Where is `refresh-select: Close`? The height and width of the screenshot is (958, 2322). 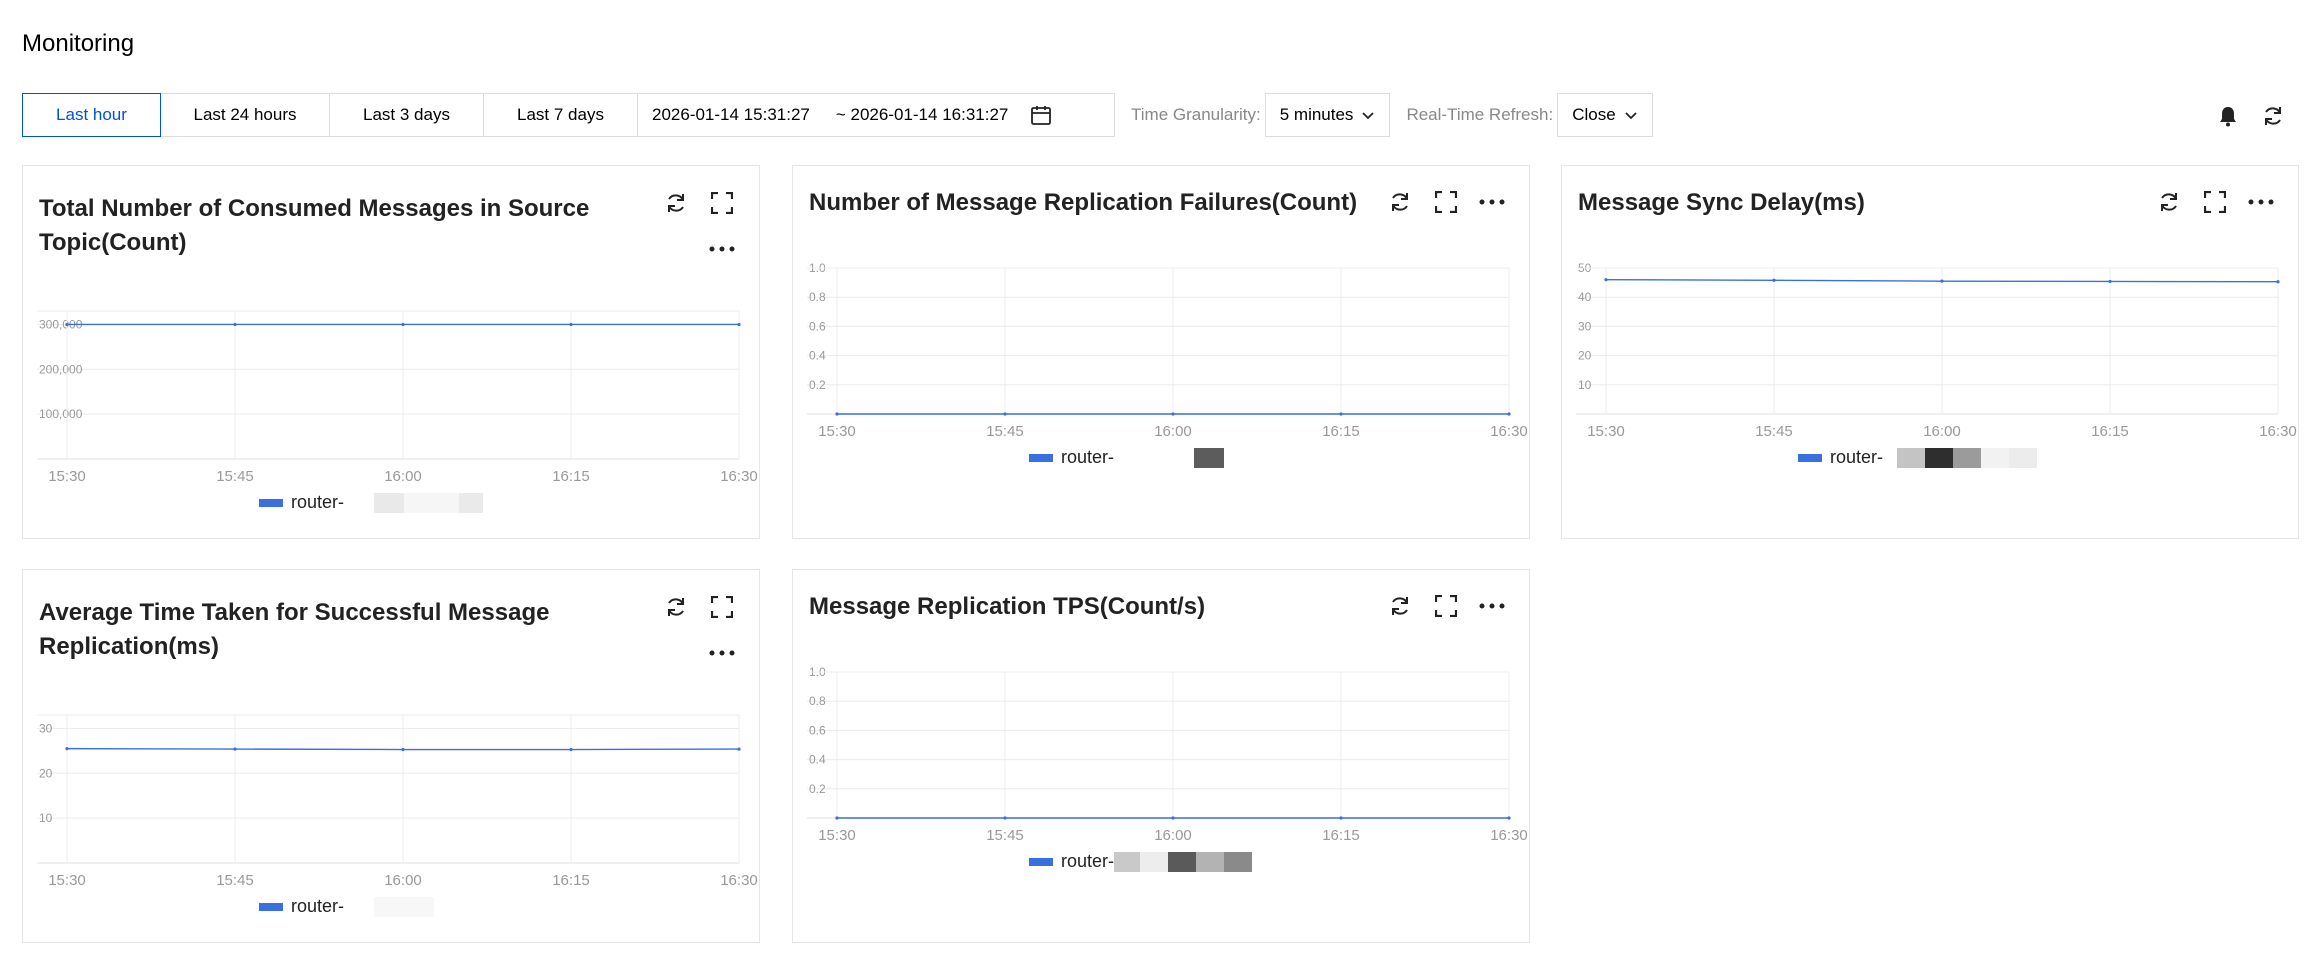
refresh-select: Close is located at coordinates (1605, 115).